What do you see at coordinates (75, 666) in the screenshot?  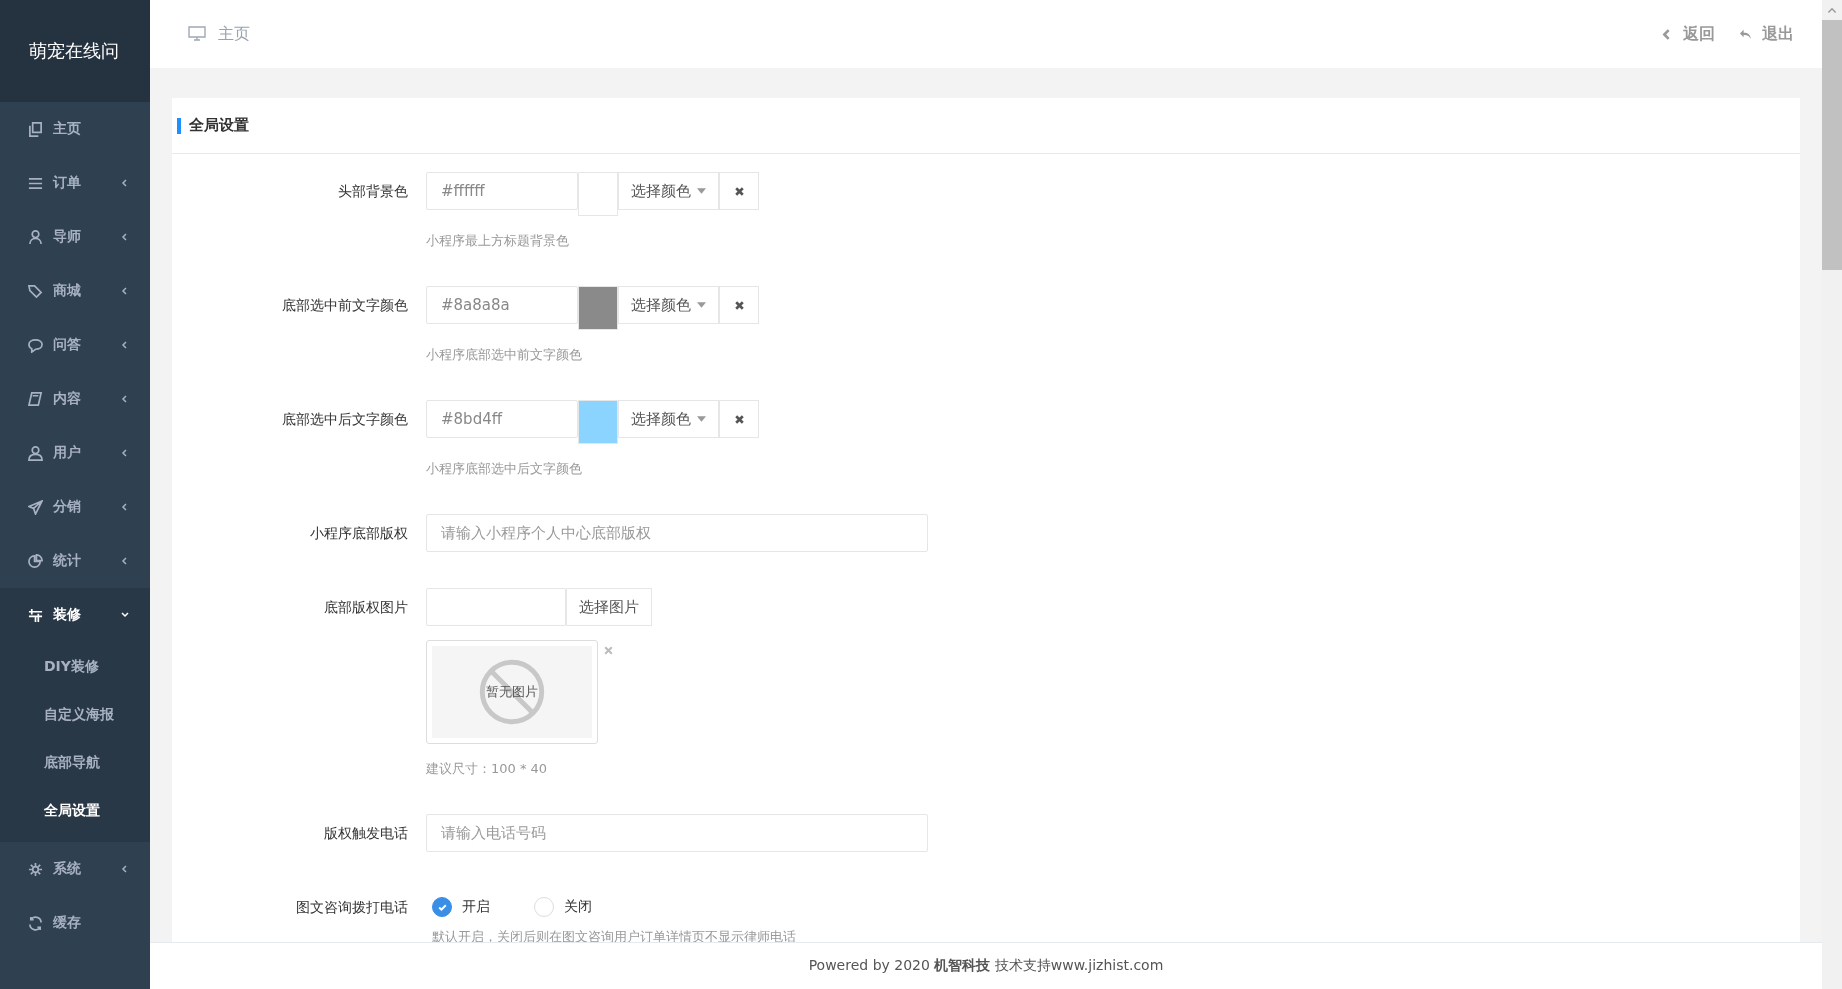 I see `submenu-item: DIY装修` at bounding box center [75, 666].